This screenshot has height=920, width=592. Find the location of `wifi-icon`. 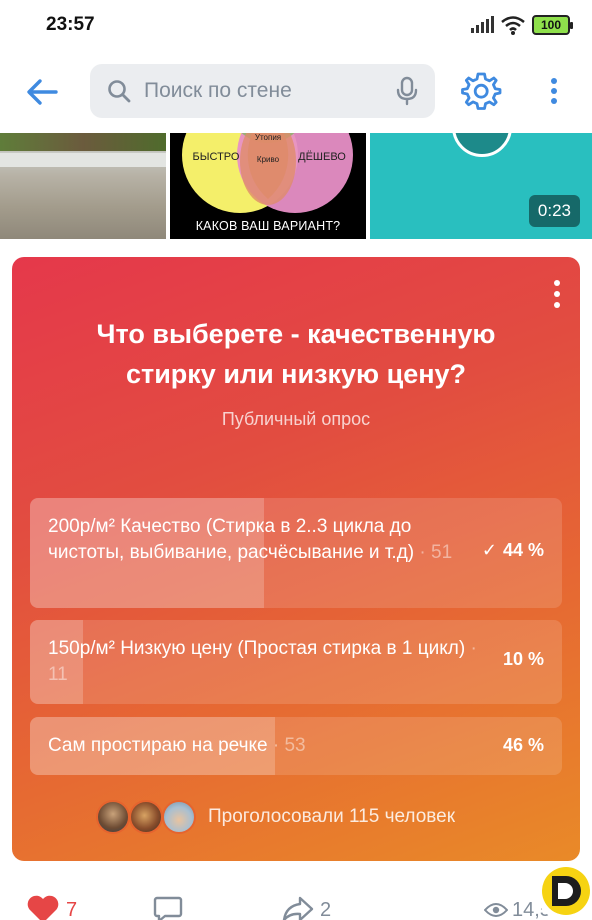

wifi-icon is located at coordinates (513, 25).